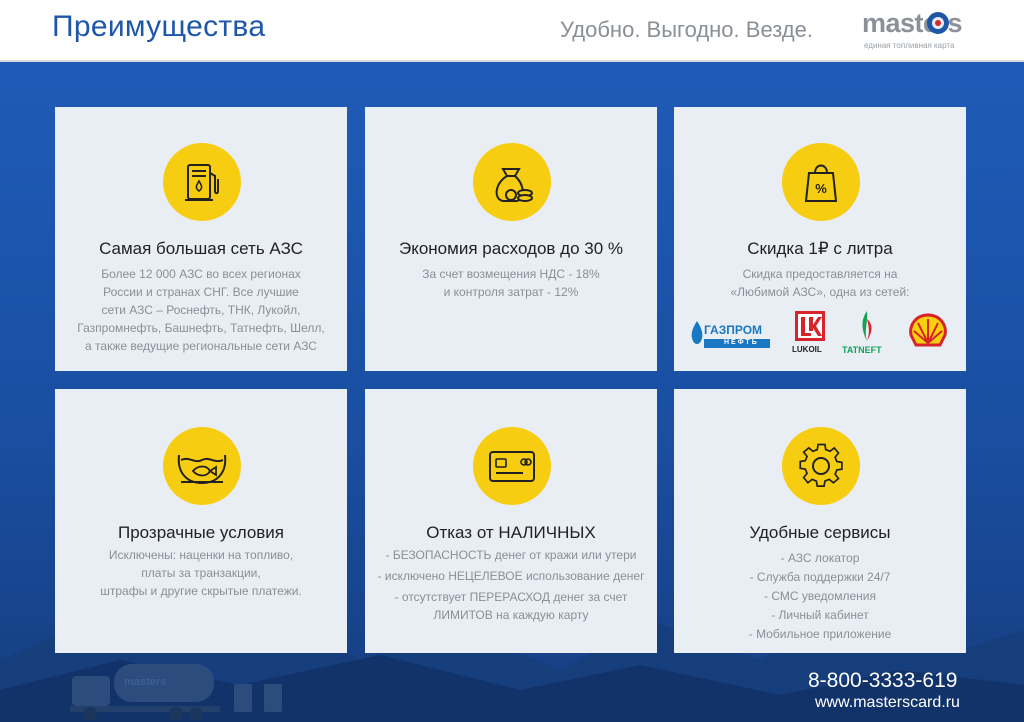 This screenshot has width=1024, height=722. What do you see at coordinates (145, 682) in the screenshot?
I see `truck-label: masters` at bounding box center [145, 682].